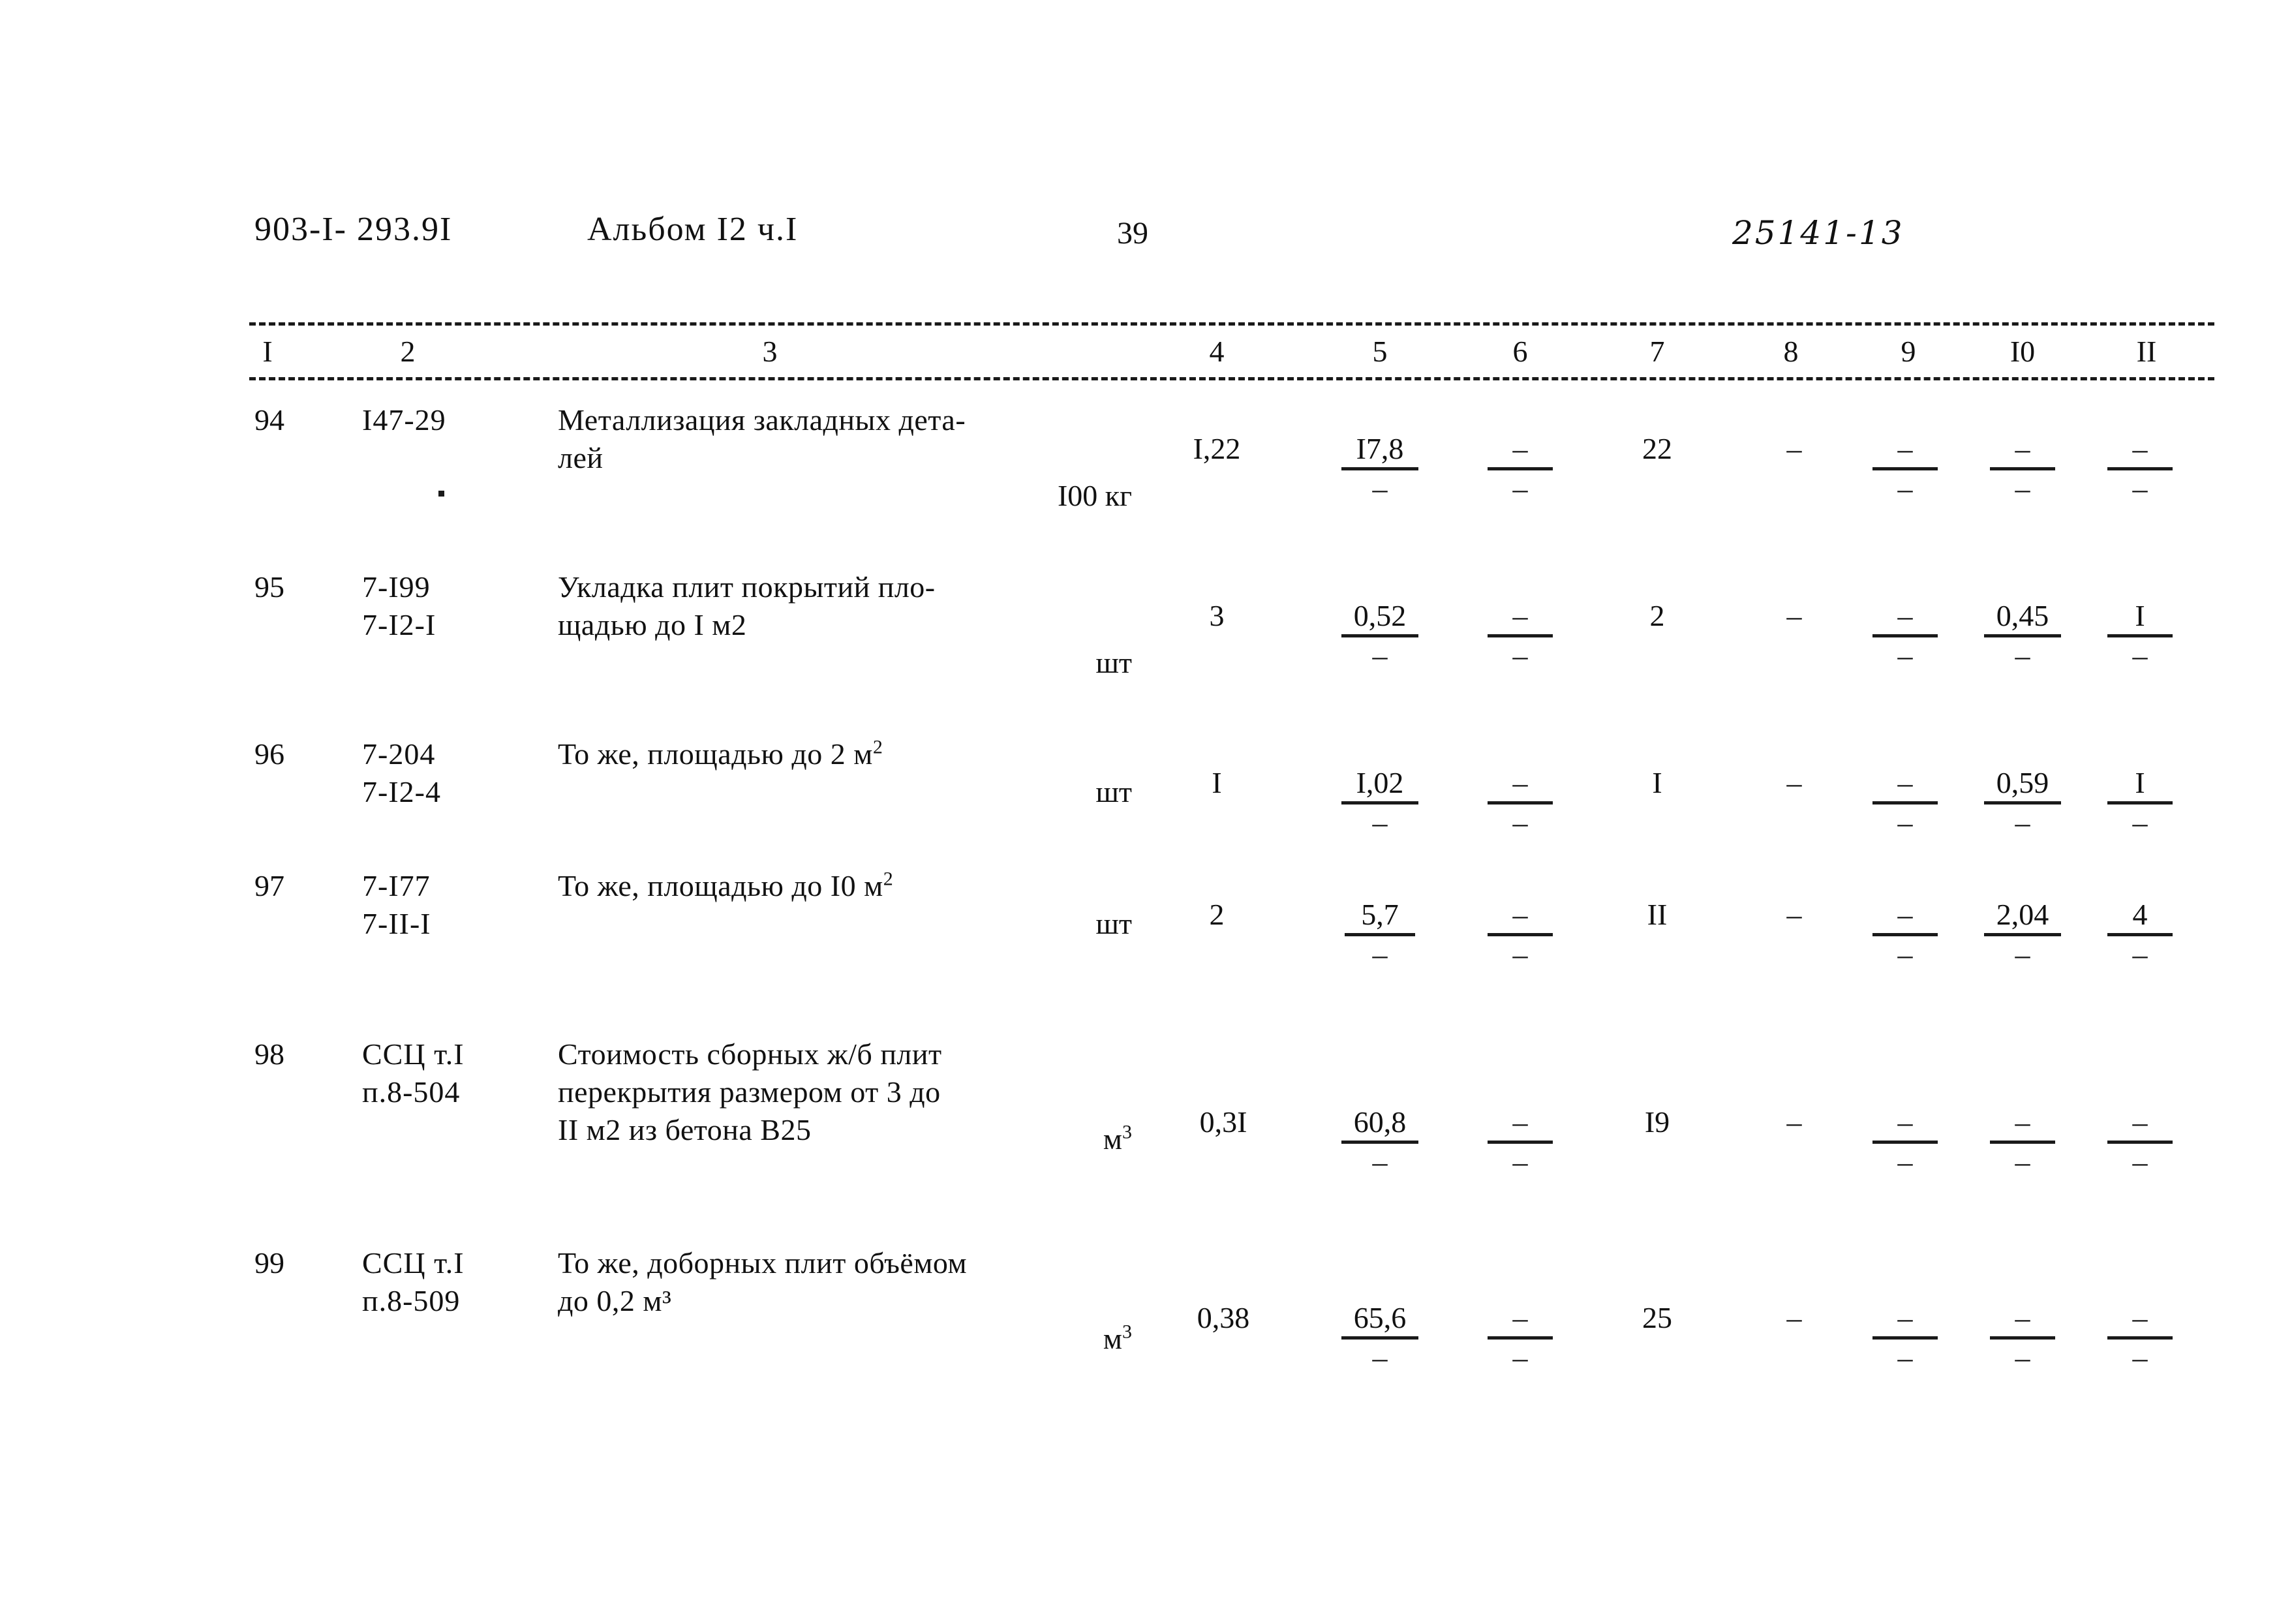 This screenshot has width=2292, height=1624. I want to click on row-text-2: лей, so click(581, 458).